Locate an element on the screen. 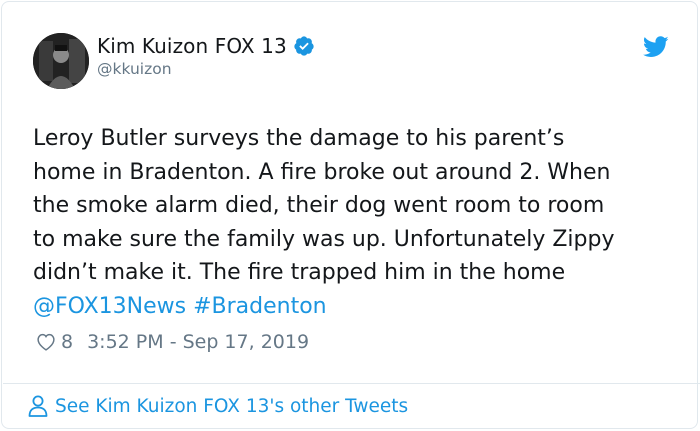 The width and height of the screenshot is (700, 431). tweet-timestamp: 3:52 PM - Sep 17, 2019 is located at coordinates (198, 342).